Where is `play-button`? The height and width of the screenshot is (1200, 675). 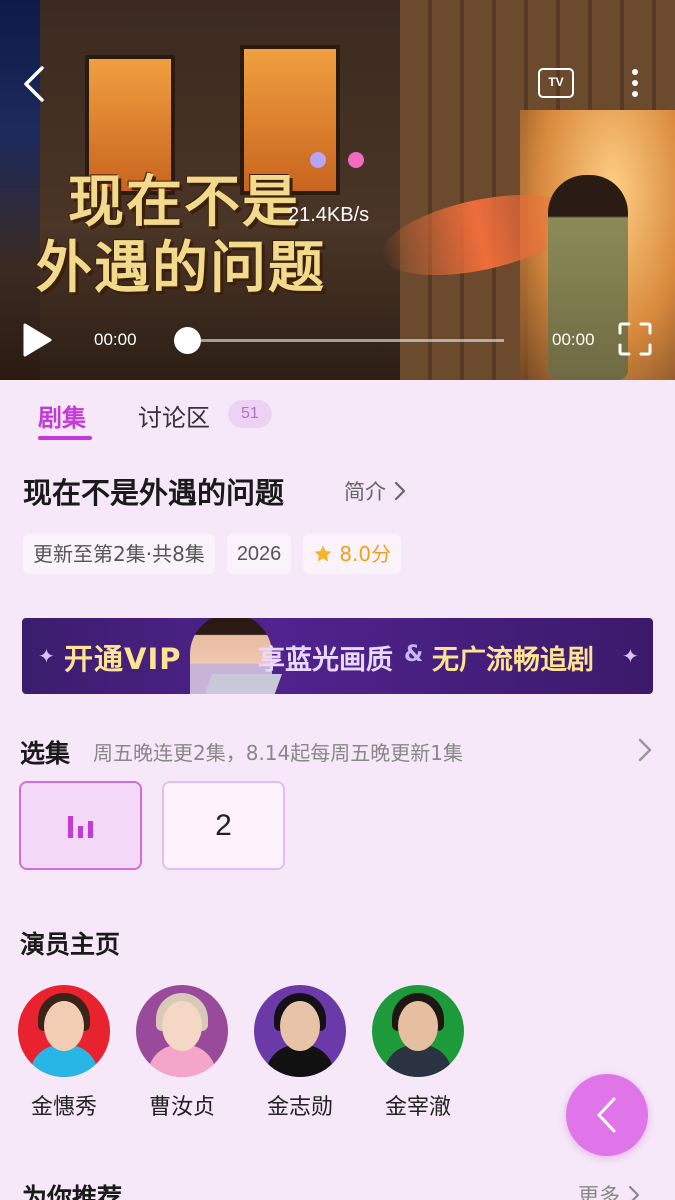
play-button is located at coordinates (37, 340).